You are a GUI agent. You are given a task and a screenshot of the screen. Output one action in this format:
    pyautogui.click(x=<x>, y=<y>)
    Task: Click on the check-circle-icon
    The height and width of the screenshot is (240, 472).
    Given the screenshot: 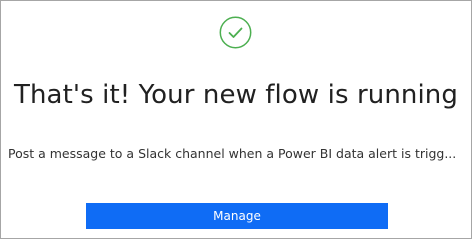 What is the action you would take?
    pyautogui.click(x=235, y=32)
    